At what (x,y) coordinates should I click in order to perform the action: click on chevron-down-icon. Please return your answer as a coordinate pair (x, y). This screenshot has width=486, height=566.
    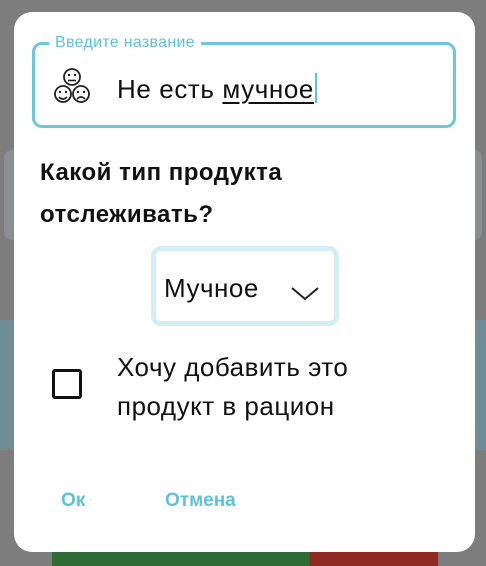
    Looking at the image, I should click on (305, 294).